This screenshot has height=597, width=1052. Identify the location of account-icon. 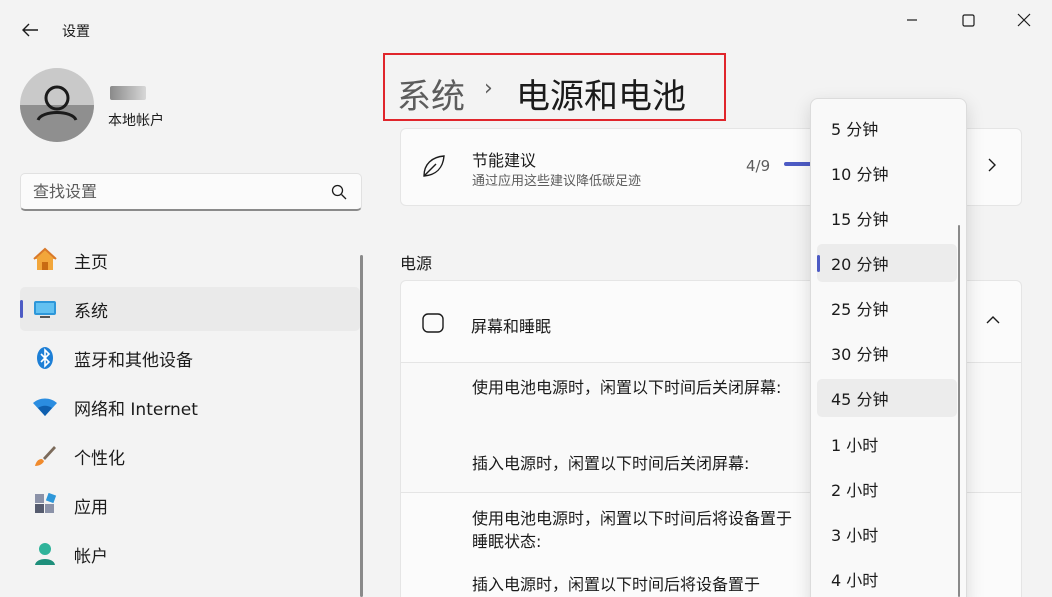
(45, 554).